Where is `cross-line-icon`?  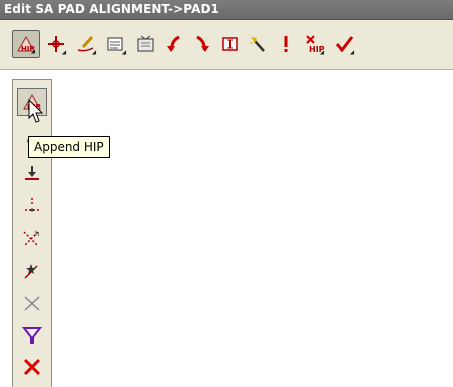
cross-line-icon is located at coordinates (32, 303).